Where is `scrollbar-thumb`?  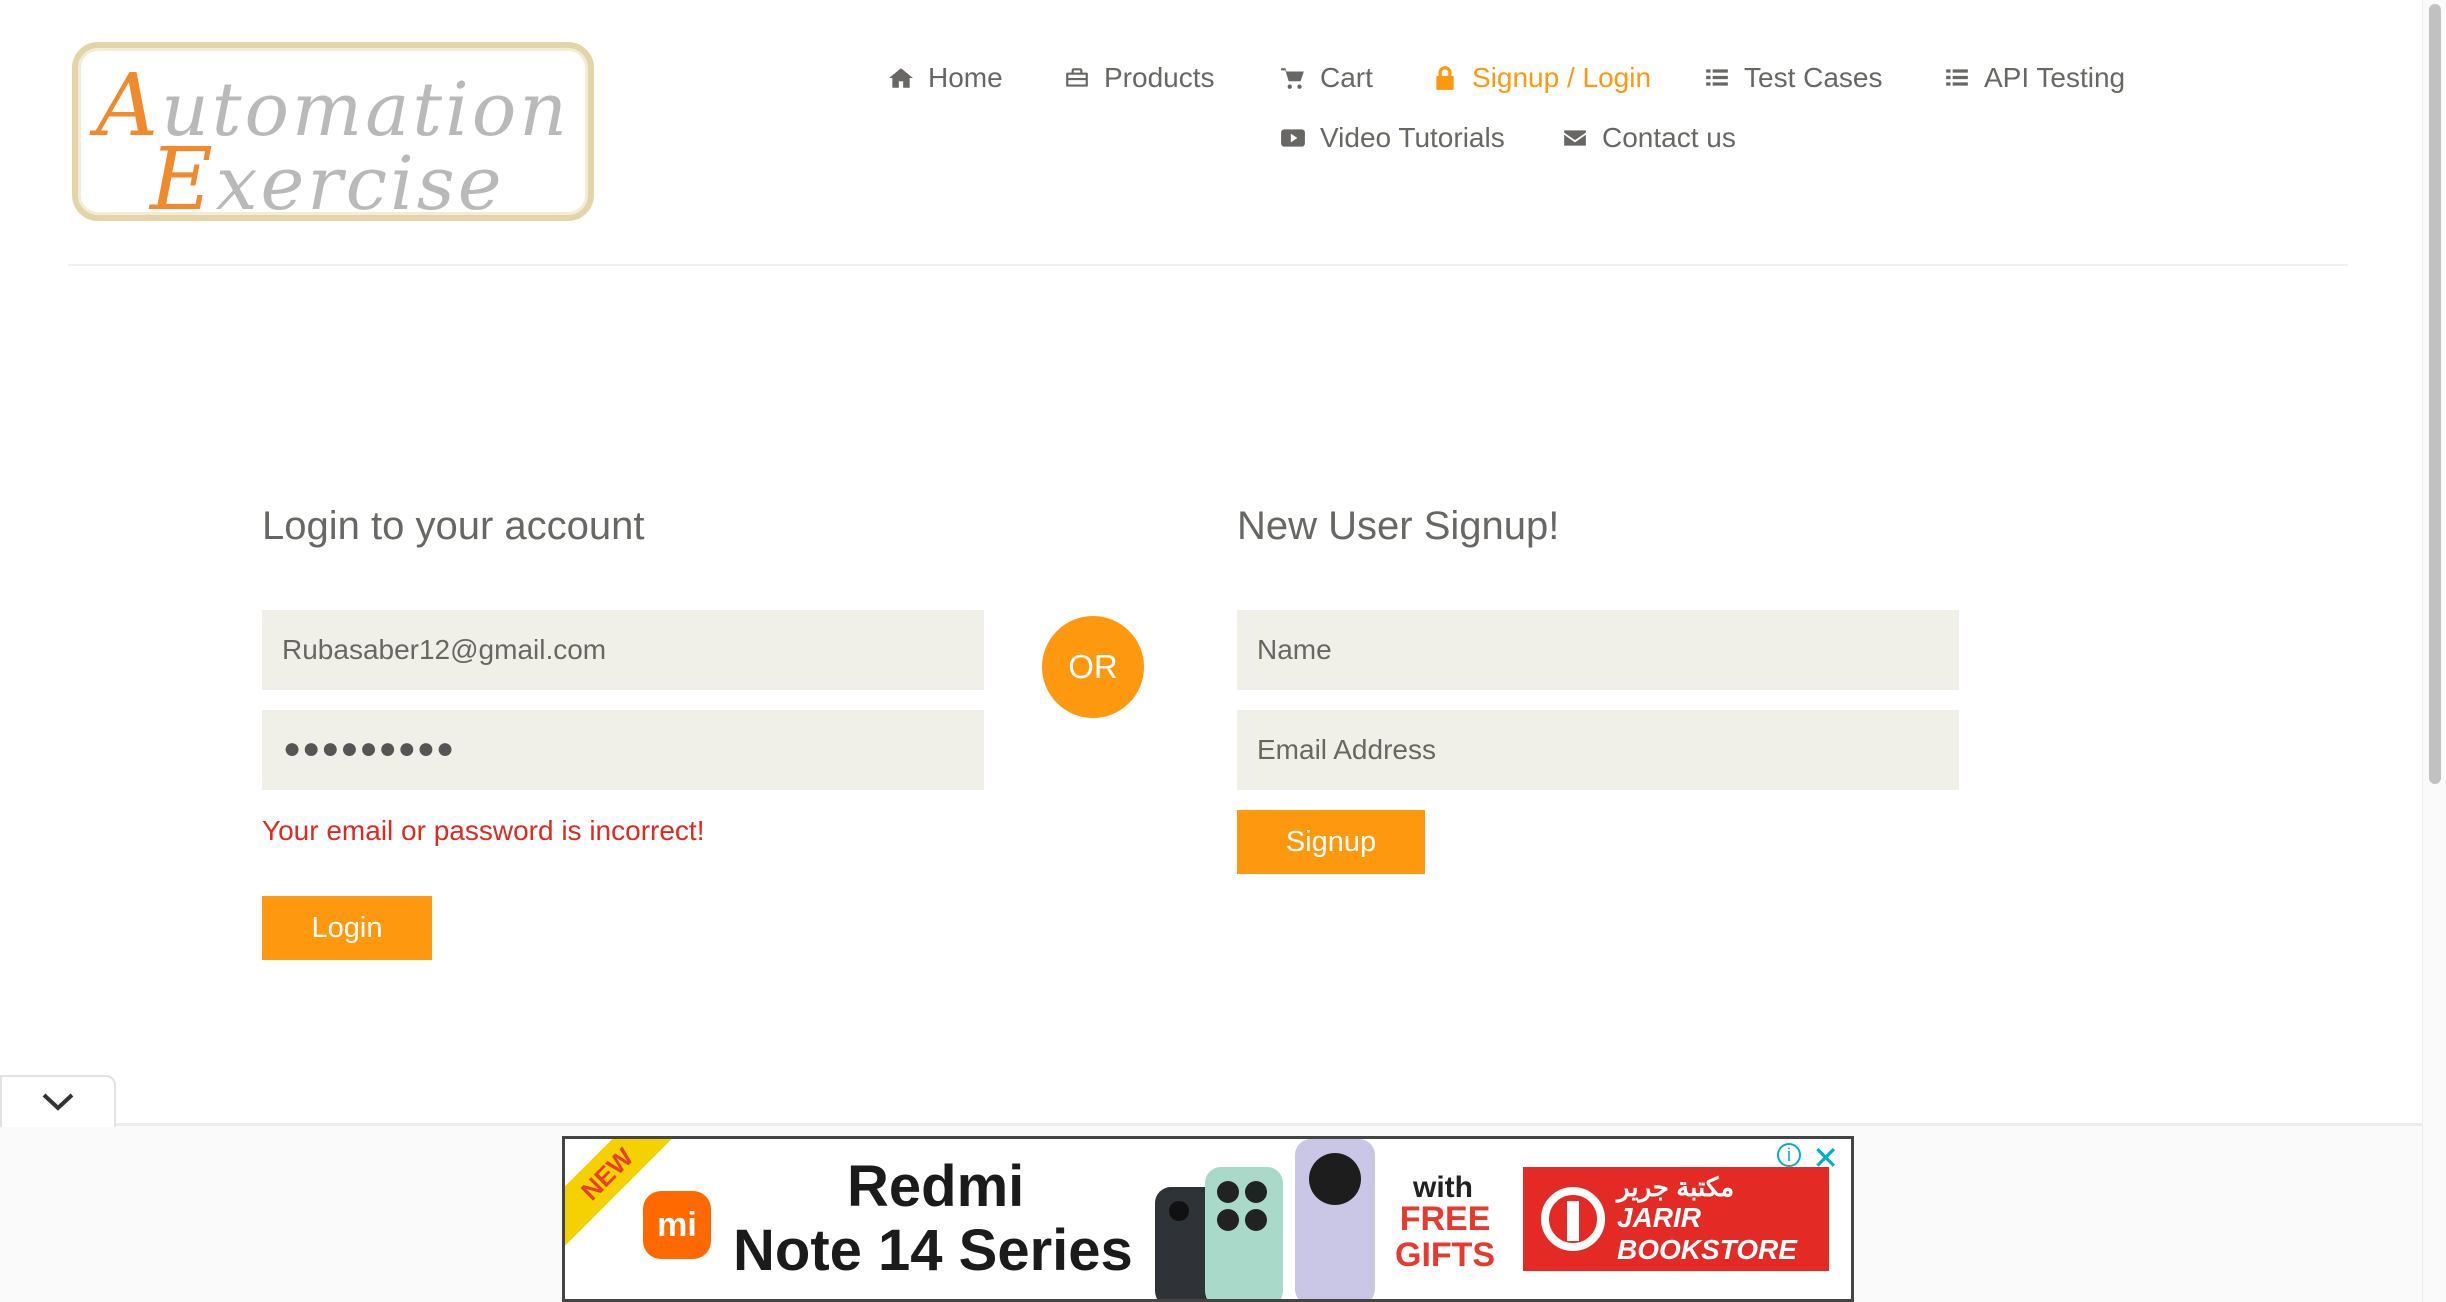 scrollbar-thumb is located at coordinates (2435, 394).